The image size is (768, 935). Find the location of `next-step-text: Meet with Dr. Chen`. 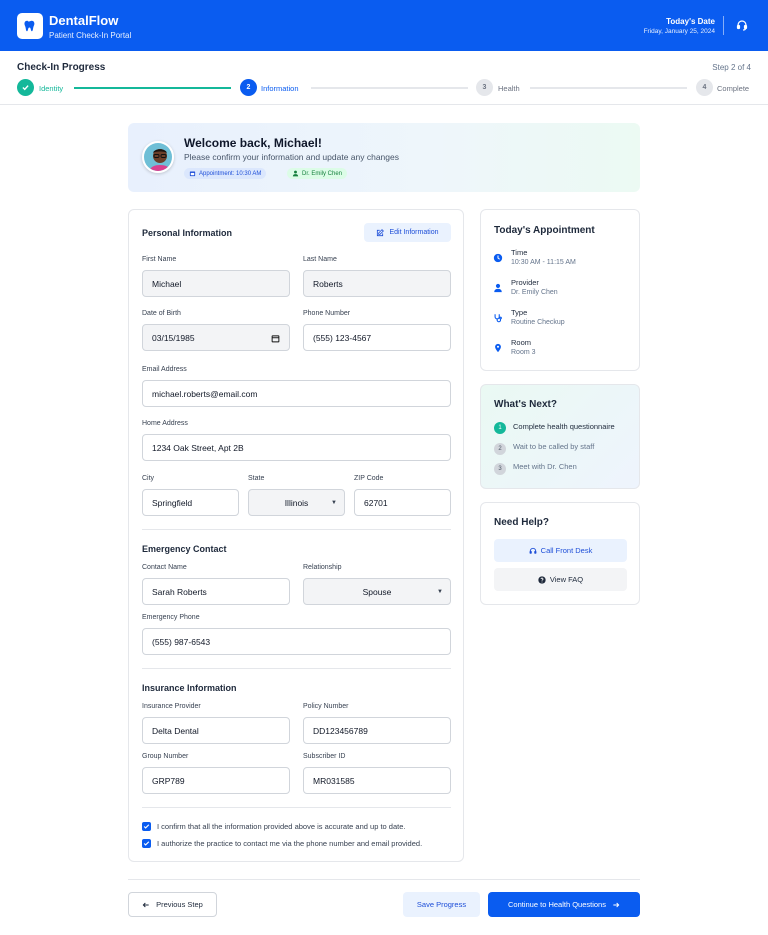

next-step-text: Meet with Dr. Chen is located at coordinates (545, 466).